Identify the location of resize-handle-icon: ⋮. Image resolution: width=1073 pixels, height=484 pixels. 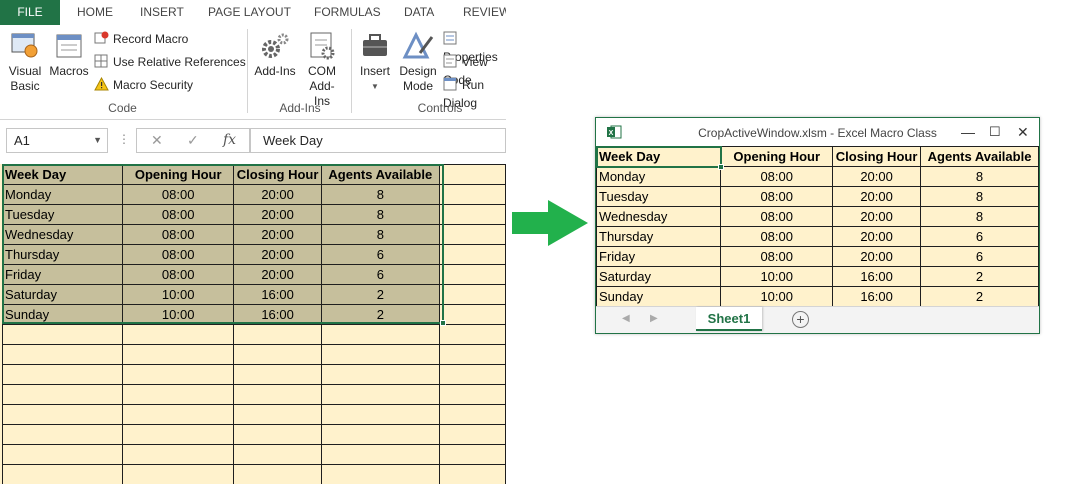
(124, 139).